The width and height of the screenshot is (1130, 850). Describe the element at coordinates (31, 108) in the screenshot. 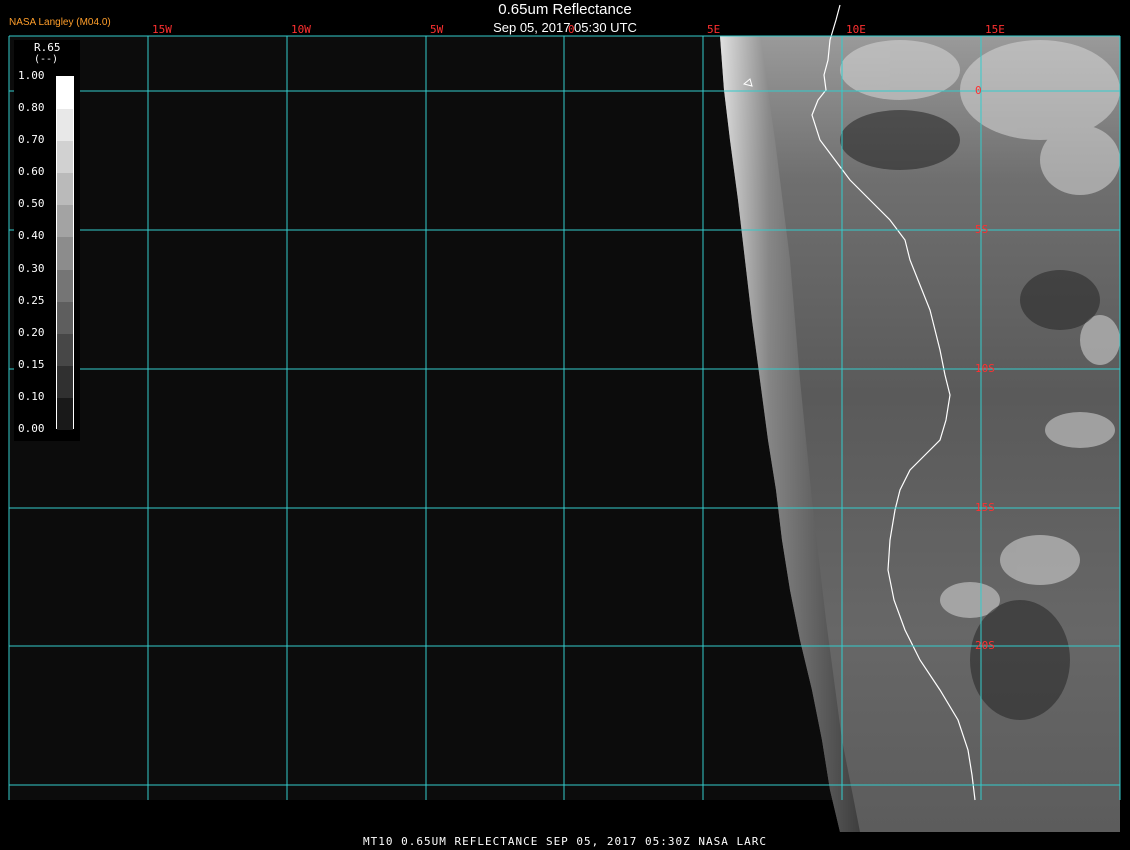

I see `legend-tick-label: 0.80` at that location.